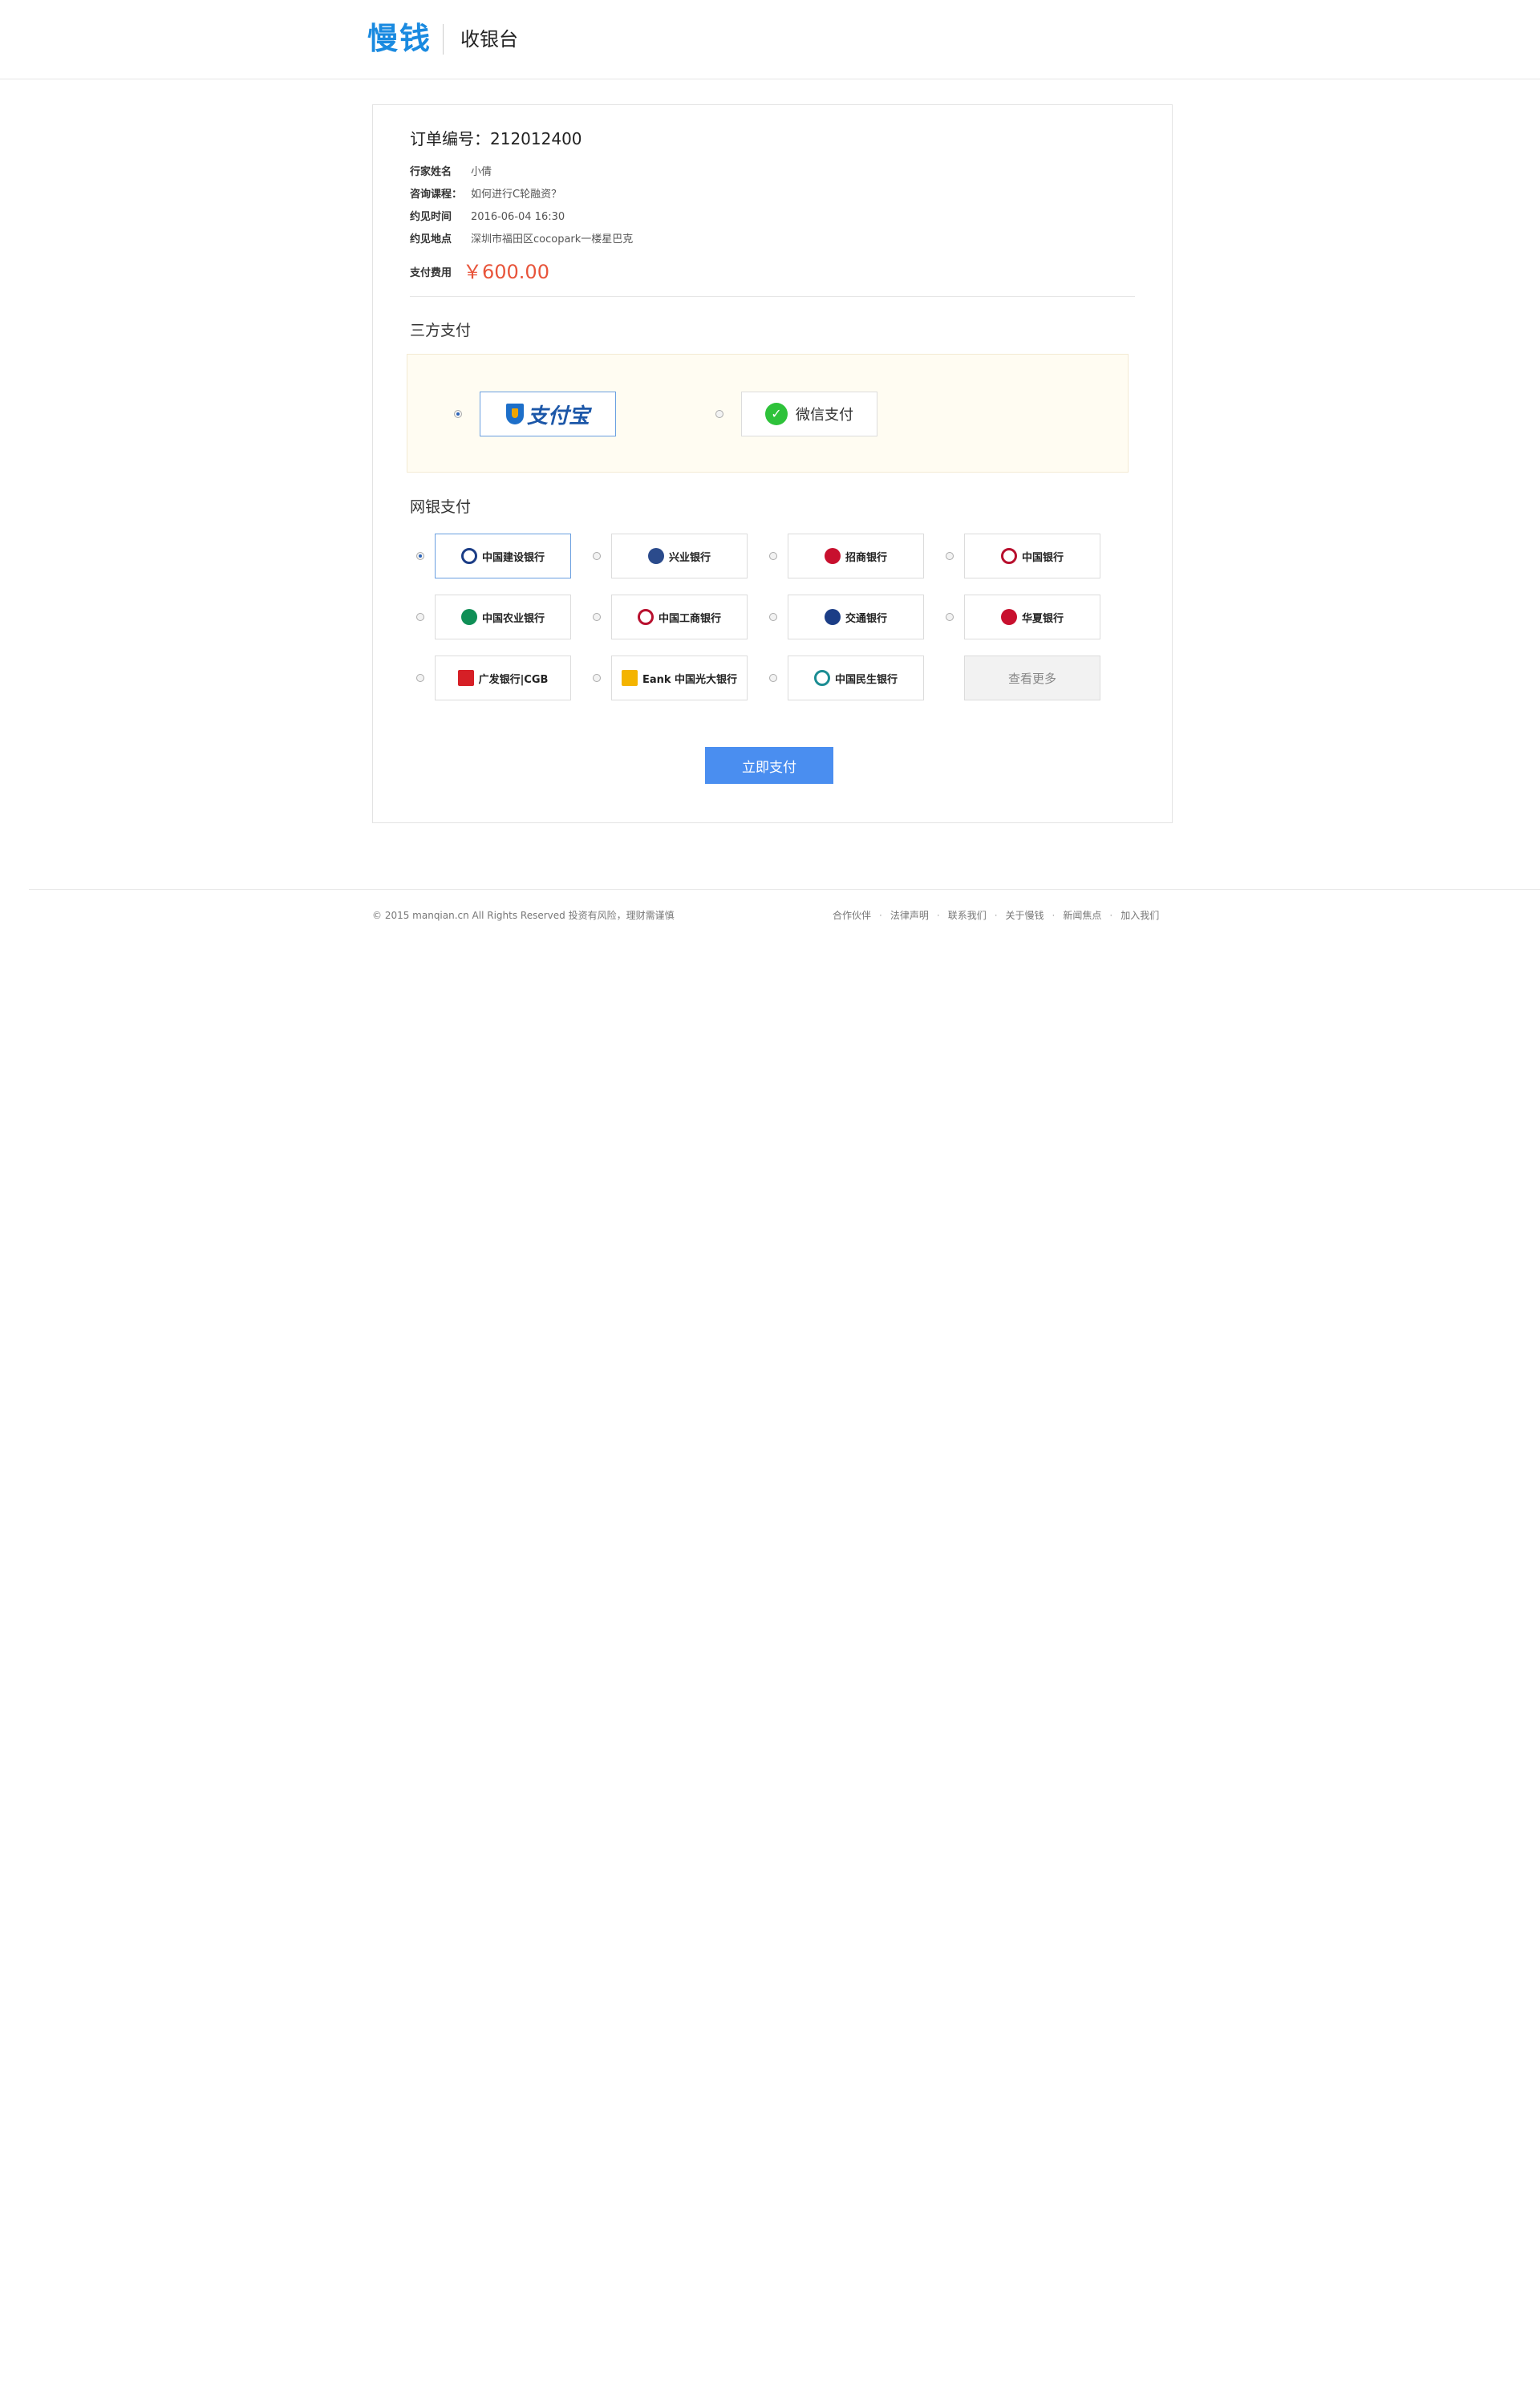  I want to click on bank-option-abc: 中国农业银行, so click(503, 617).